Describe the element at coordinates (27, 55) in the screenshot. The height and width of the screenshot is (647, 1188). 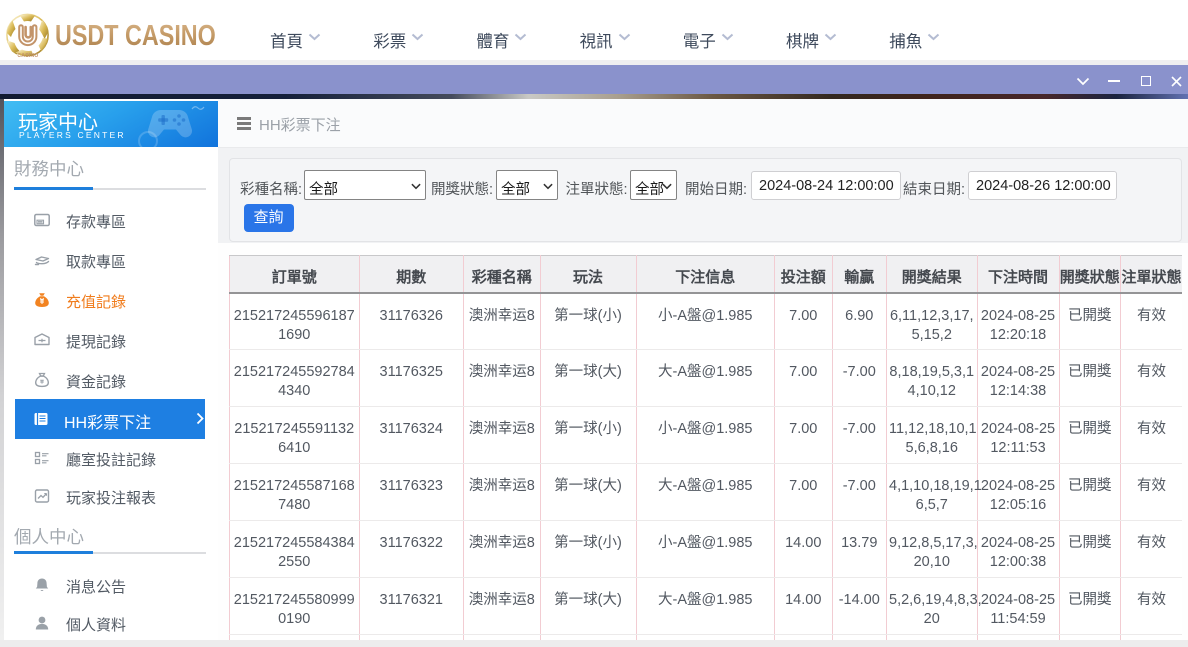
I see `svg-text: CASINO` at that location.